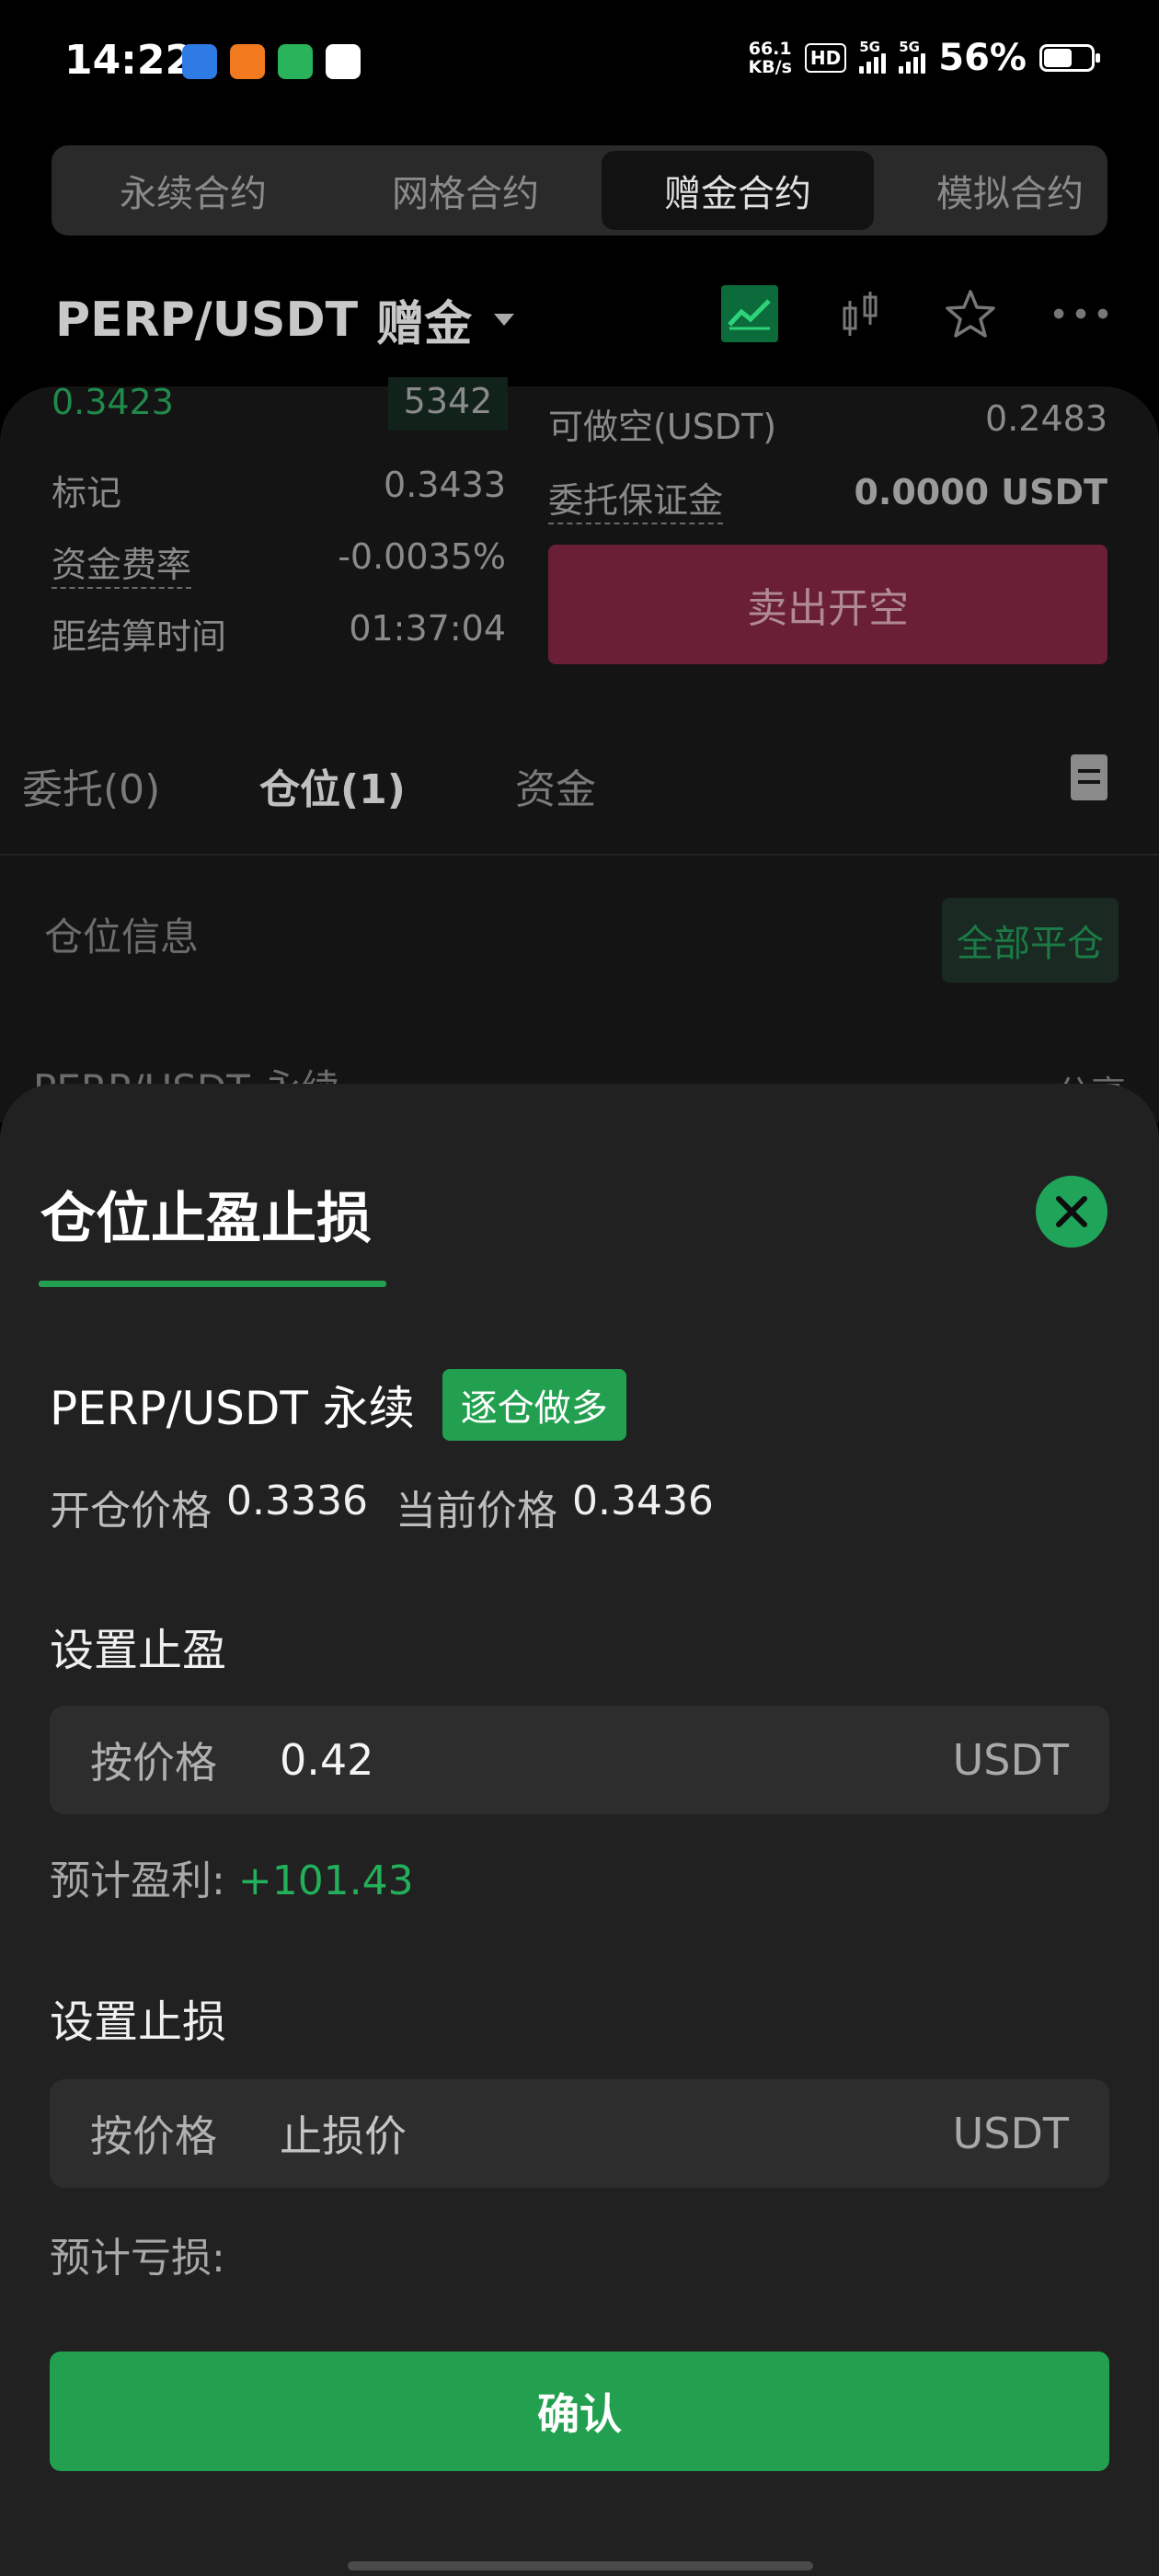  I want to click on tab-perpetual: 永续合约, so click(193, 190).